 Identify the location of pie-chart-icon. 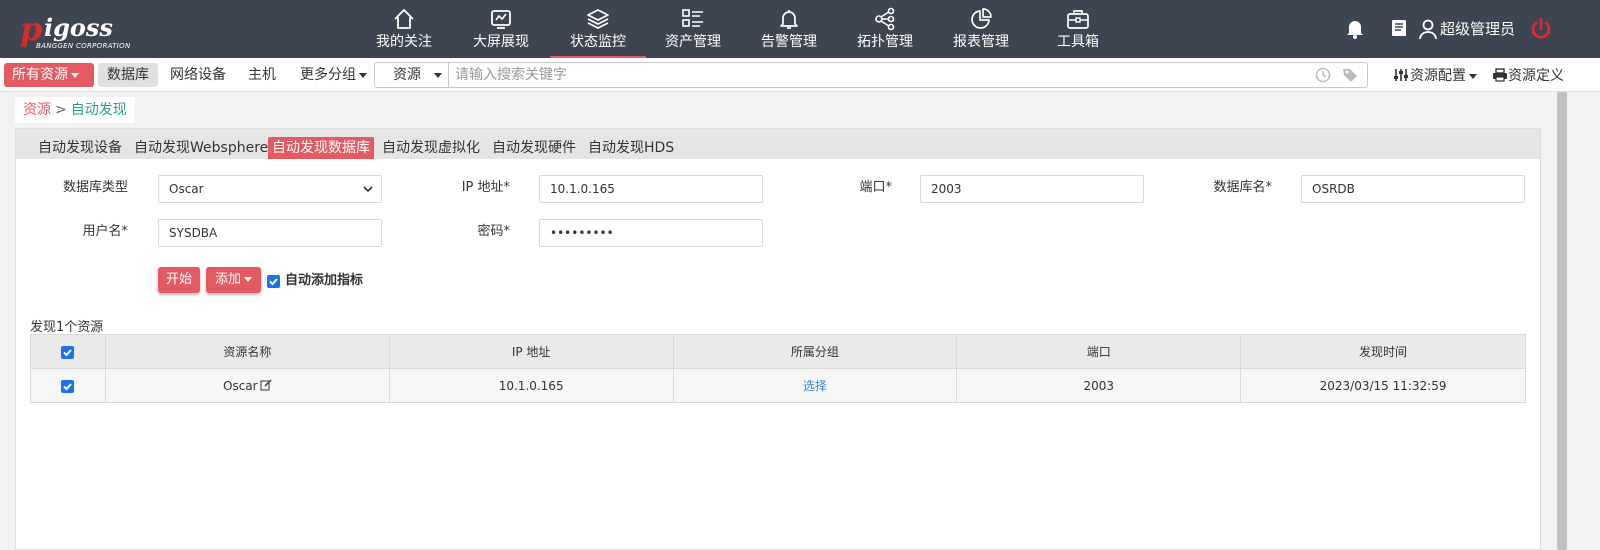
(981, 18).